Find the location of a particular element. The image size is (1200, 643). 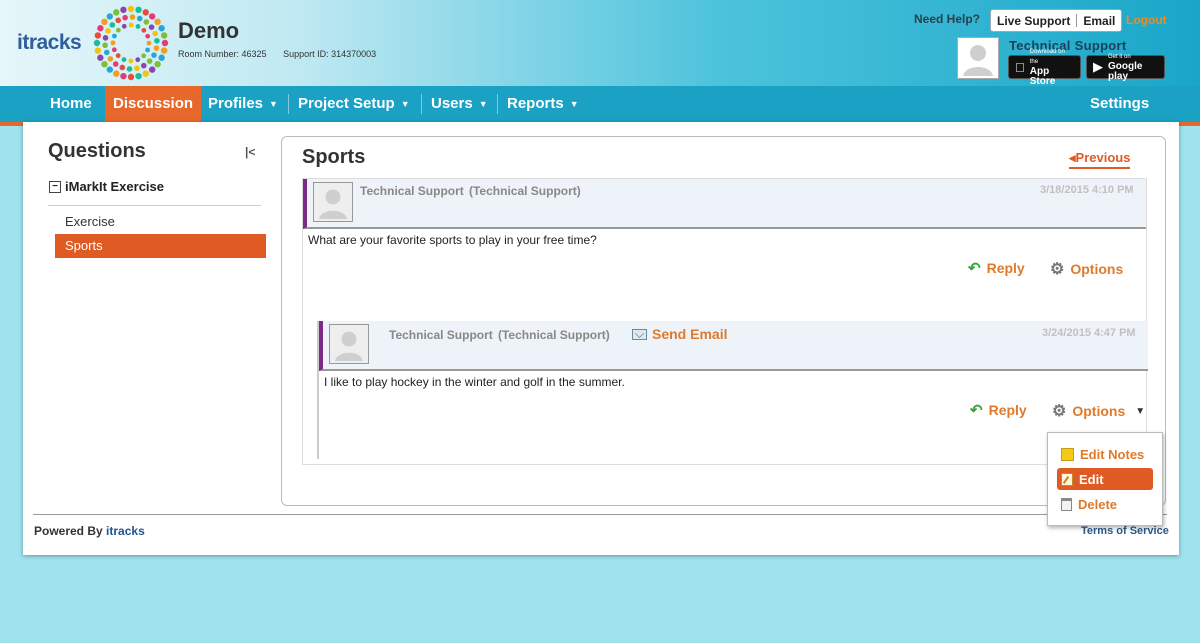

google-play-button: ▶ Get it on Google play is located at coordinates (1125, 68).